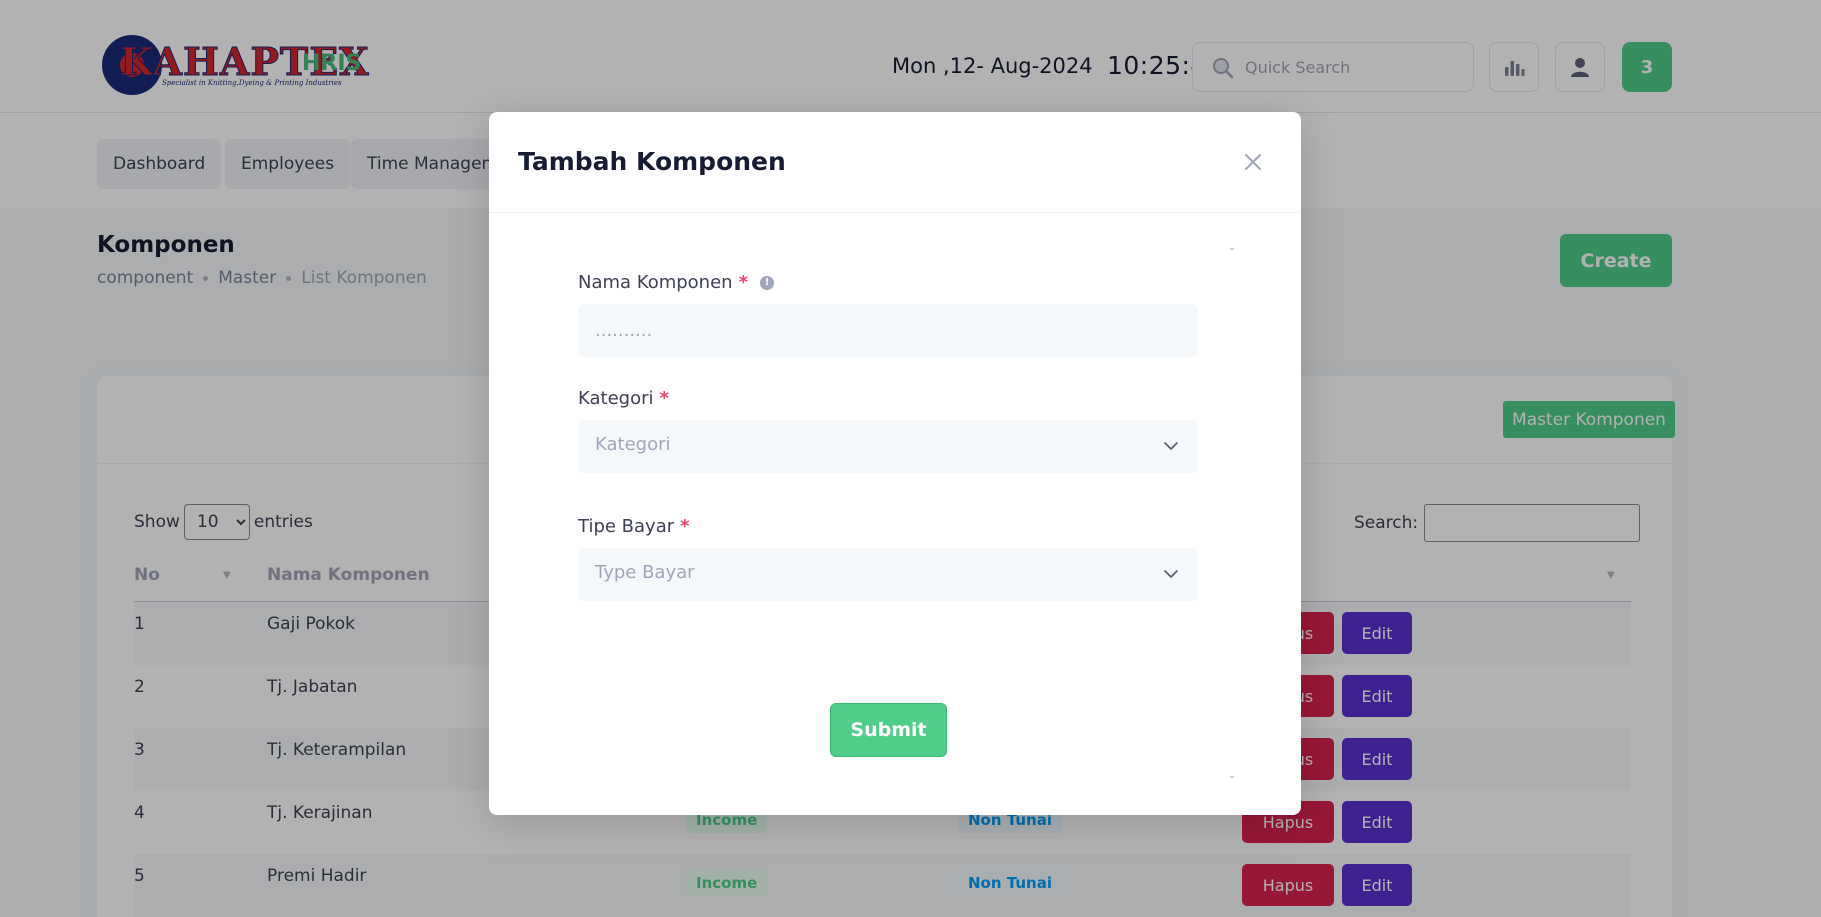 This screenshot has width=1821, height=917. What do you see at coordinates (633, 444) in the screenshot?
I see `kategori-select-placeholder: Kategori` at bounding box center [633, 444].